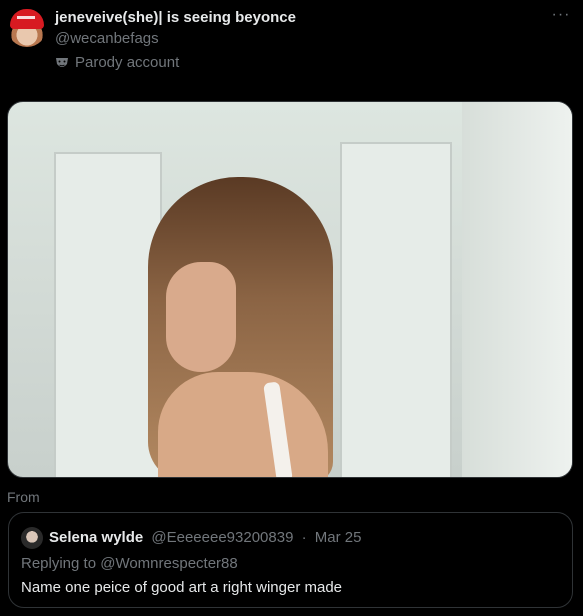 This screenshot has width=583, height=616. What do you see at coordinates (338, 537) in the screenshot?
I see `quoted-date: Mar 25` at bounding box center [338, 537].